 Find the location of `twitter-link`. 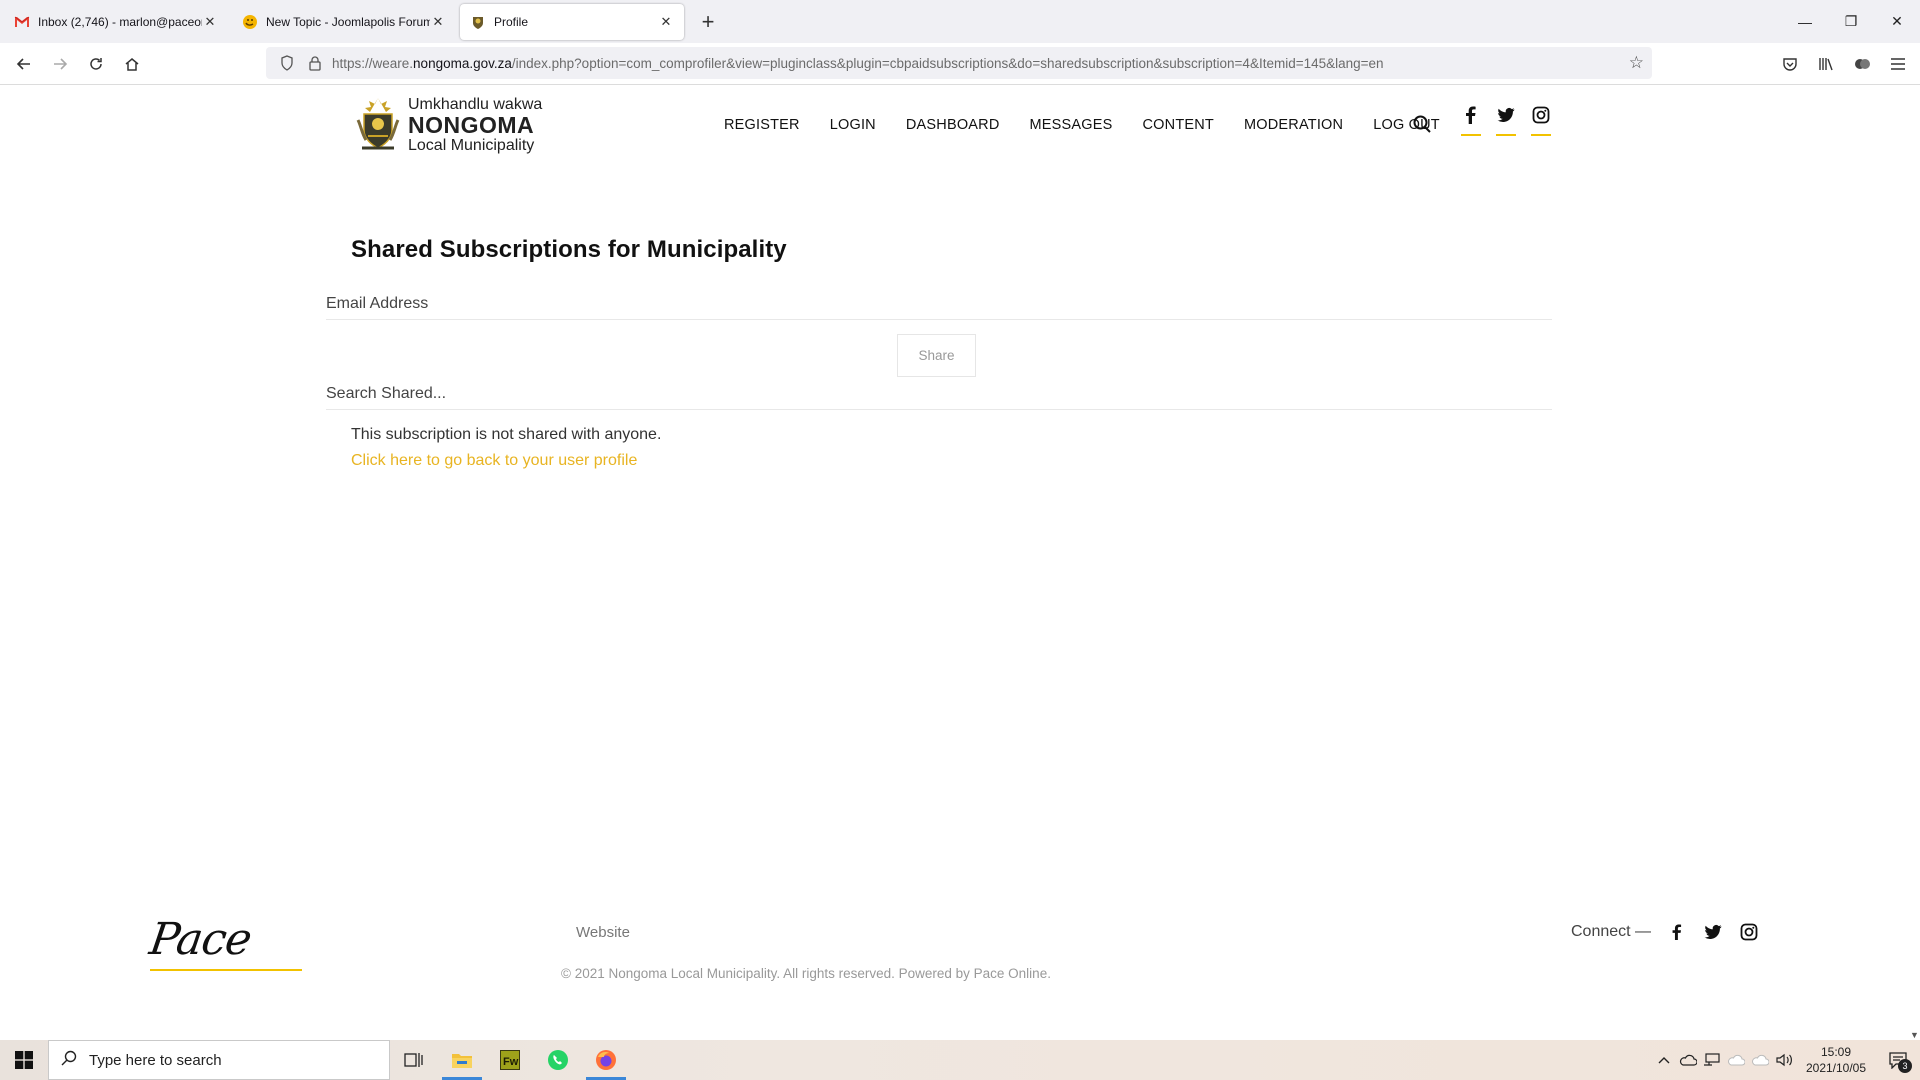

twitter-link is located at coordinates (1506, 125).